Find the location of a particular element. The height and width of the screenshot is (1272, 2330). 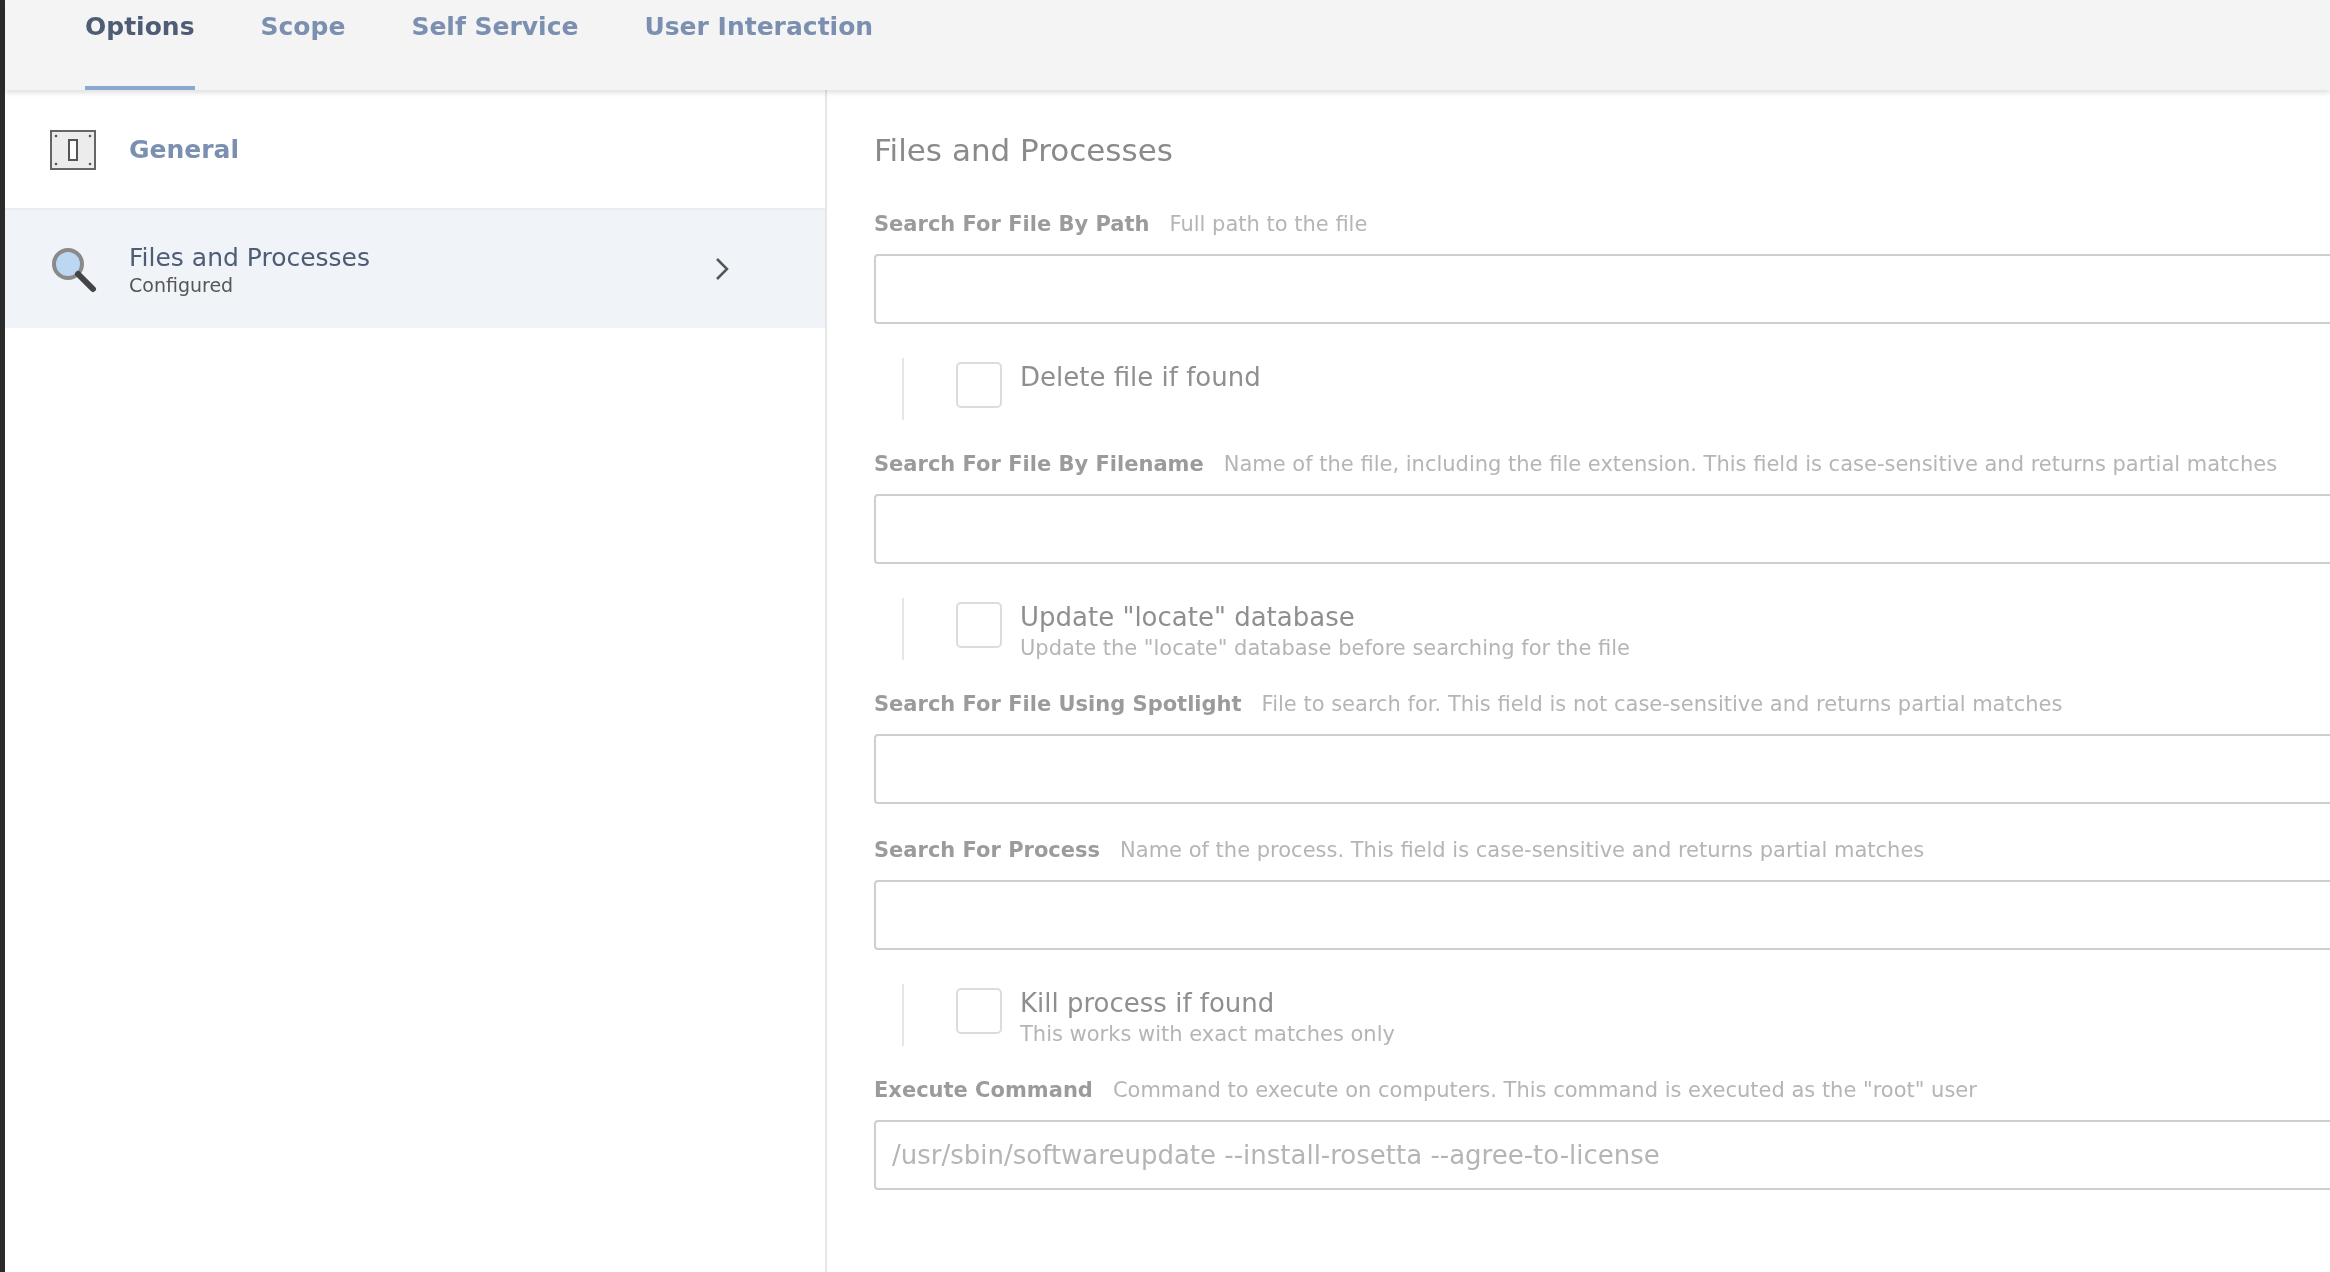

chevron-right-icon is located at coordinates (722, 269).